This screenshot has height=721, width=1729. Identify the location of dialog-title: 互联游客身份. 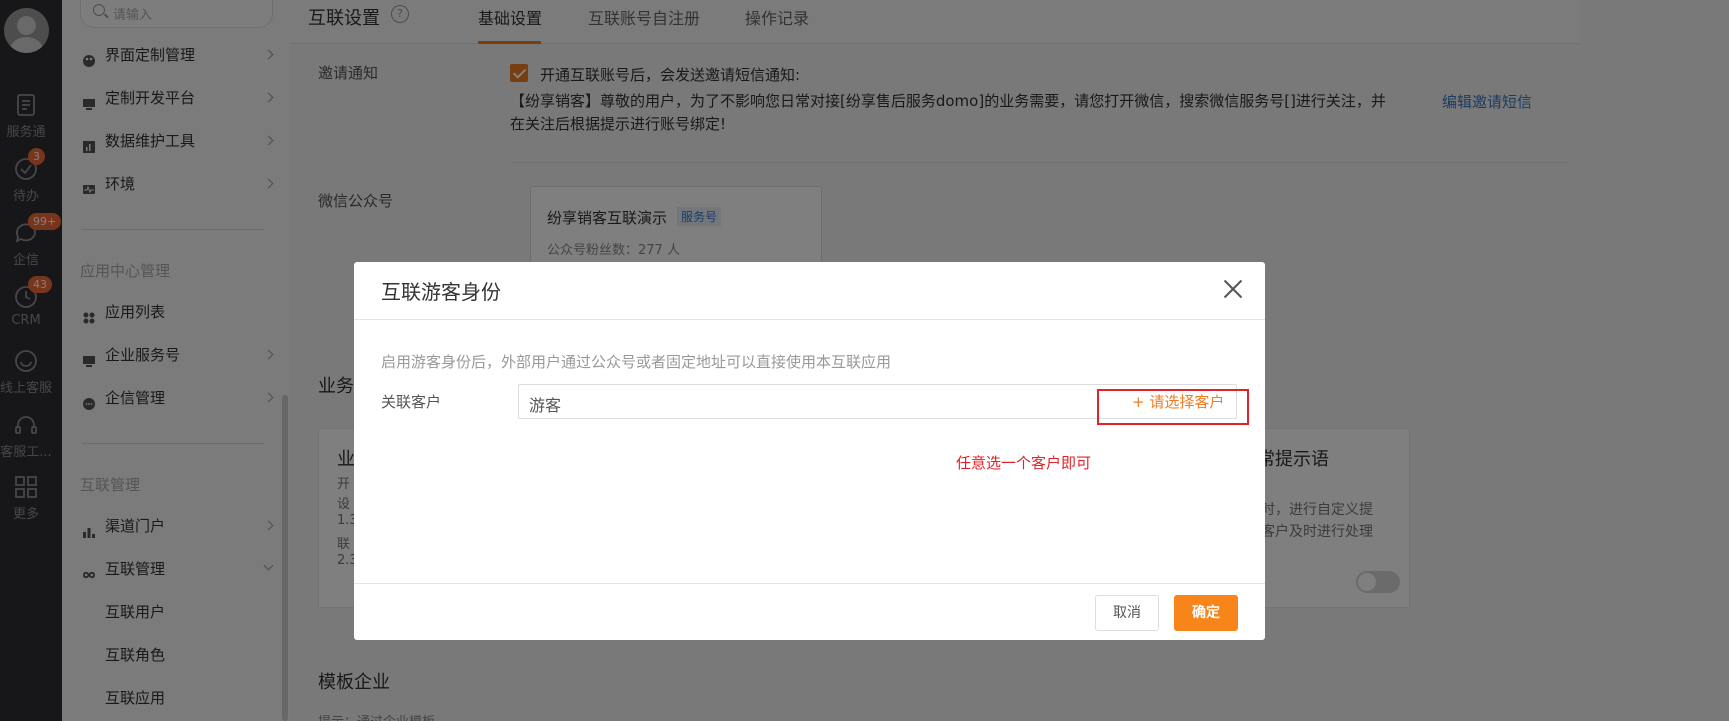
(441, 292).